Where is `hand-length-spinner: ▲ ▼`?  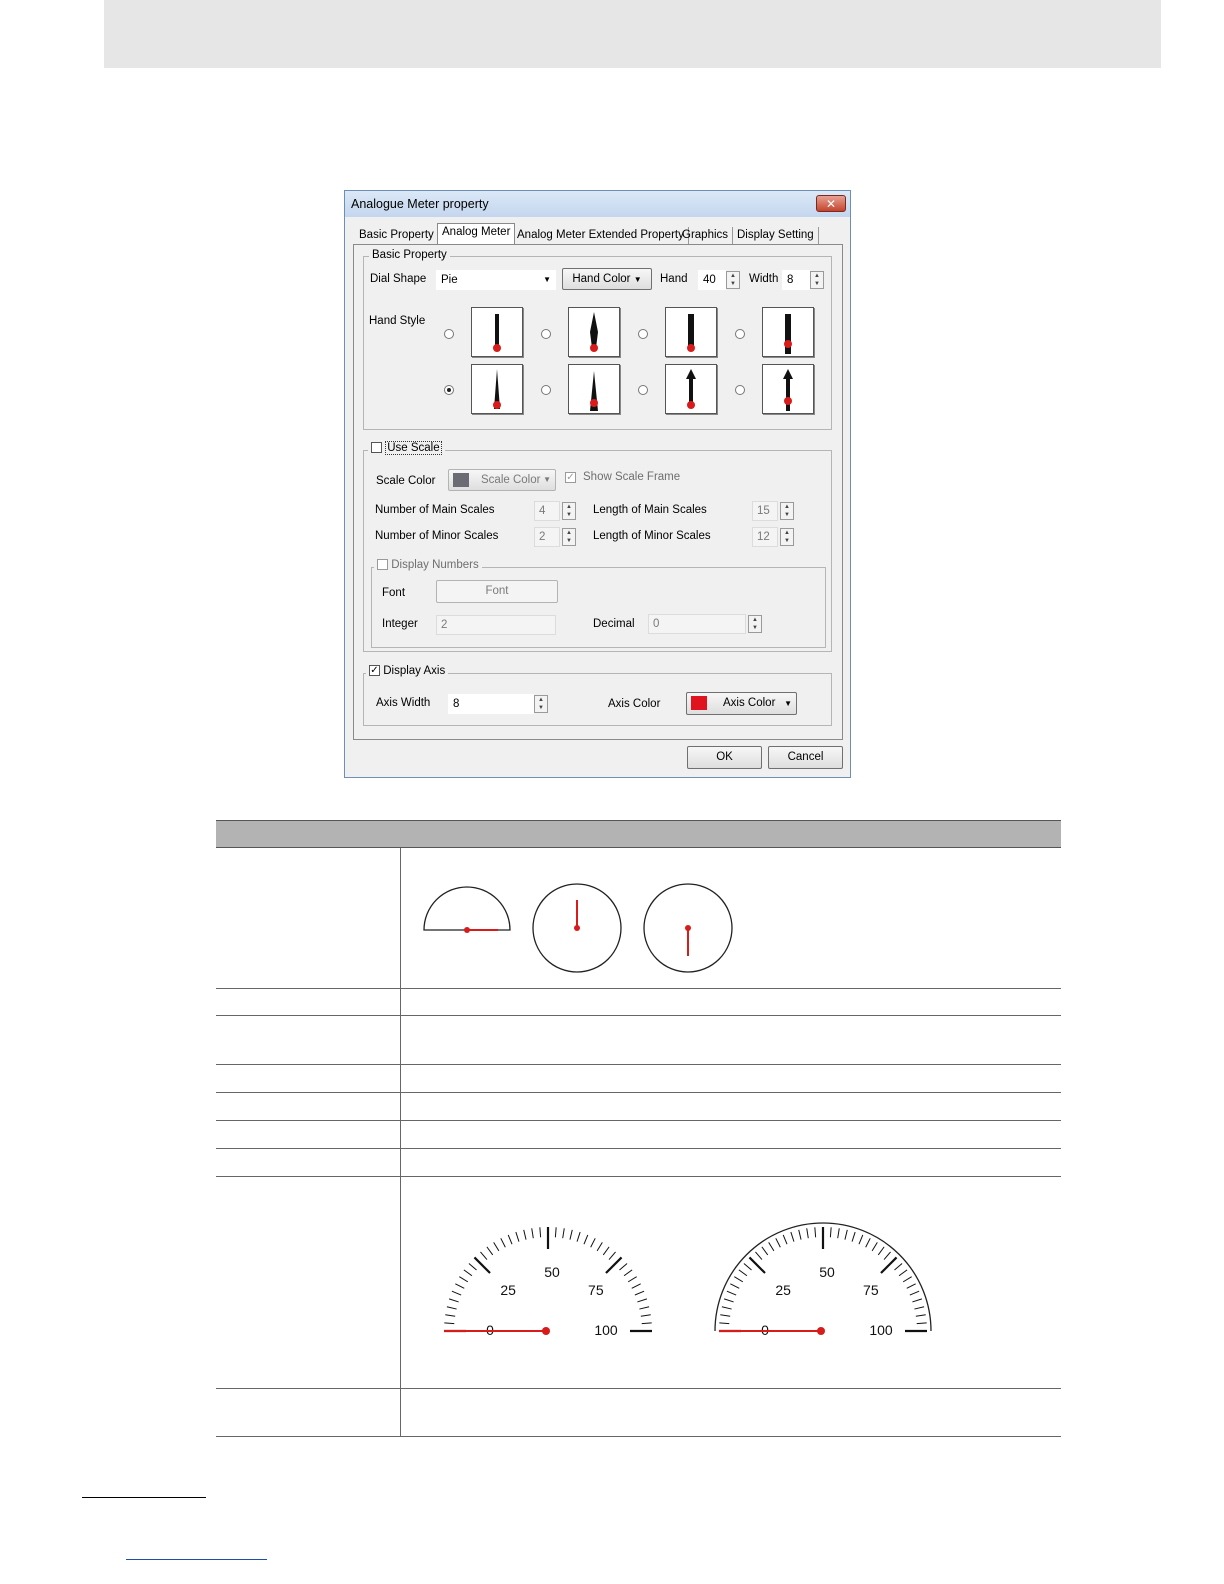 hand-length-spinner: ▲ ▼ is located at coordinates (733, 280).